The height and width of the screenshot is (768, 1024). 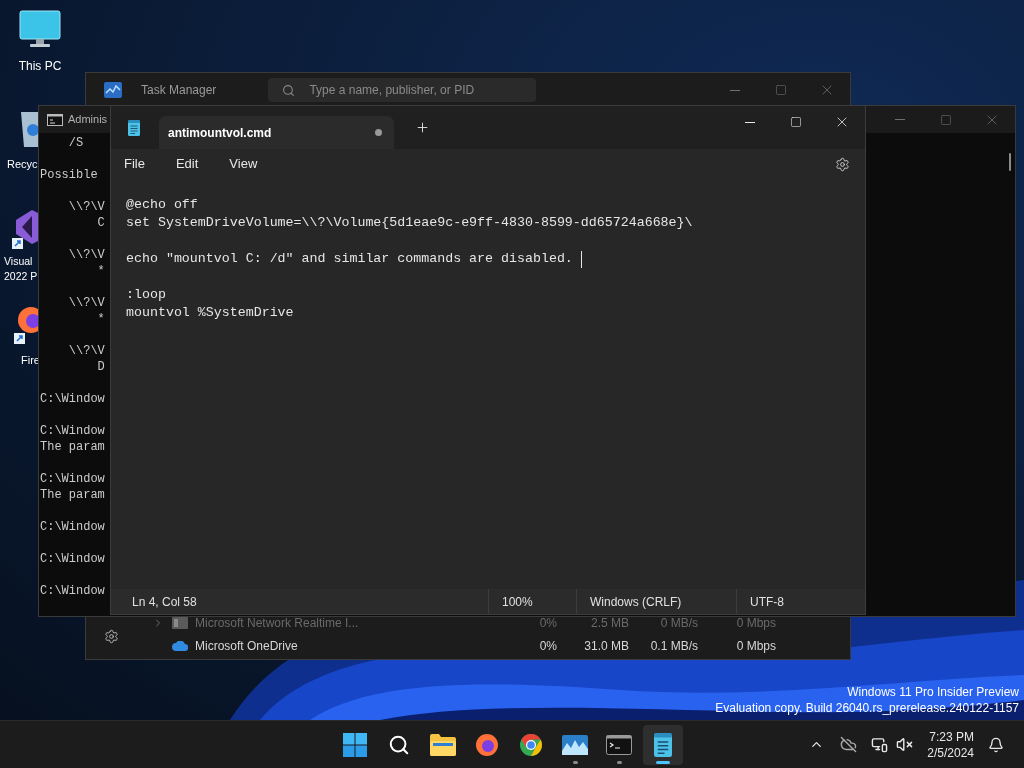 I want to click on status-text: Windows (CRLF), so click(x=636, y=602).